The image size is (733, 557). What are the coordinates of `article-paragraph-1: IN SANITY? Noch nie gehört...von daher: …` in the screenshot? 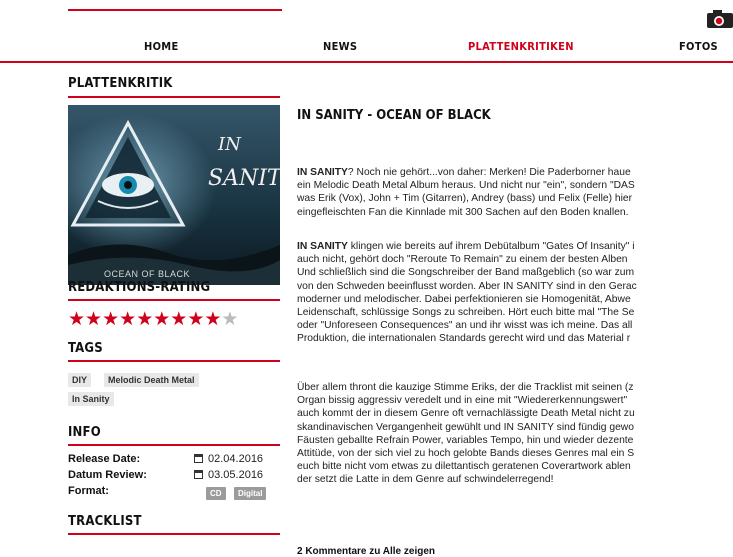 It's located at (515, 192).